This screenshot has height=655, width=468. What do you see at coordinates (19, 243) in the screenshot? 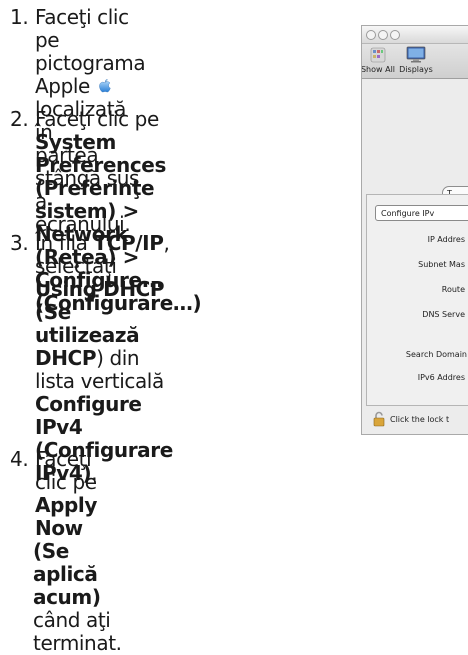
I see `step-number: 3.` at bounding box center [19, 243].